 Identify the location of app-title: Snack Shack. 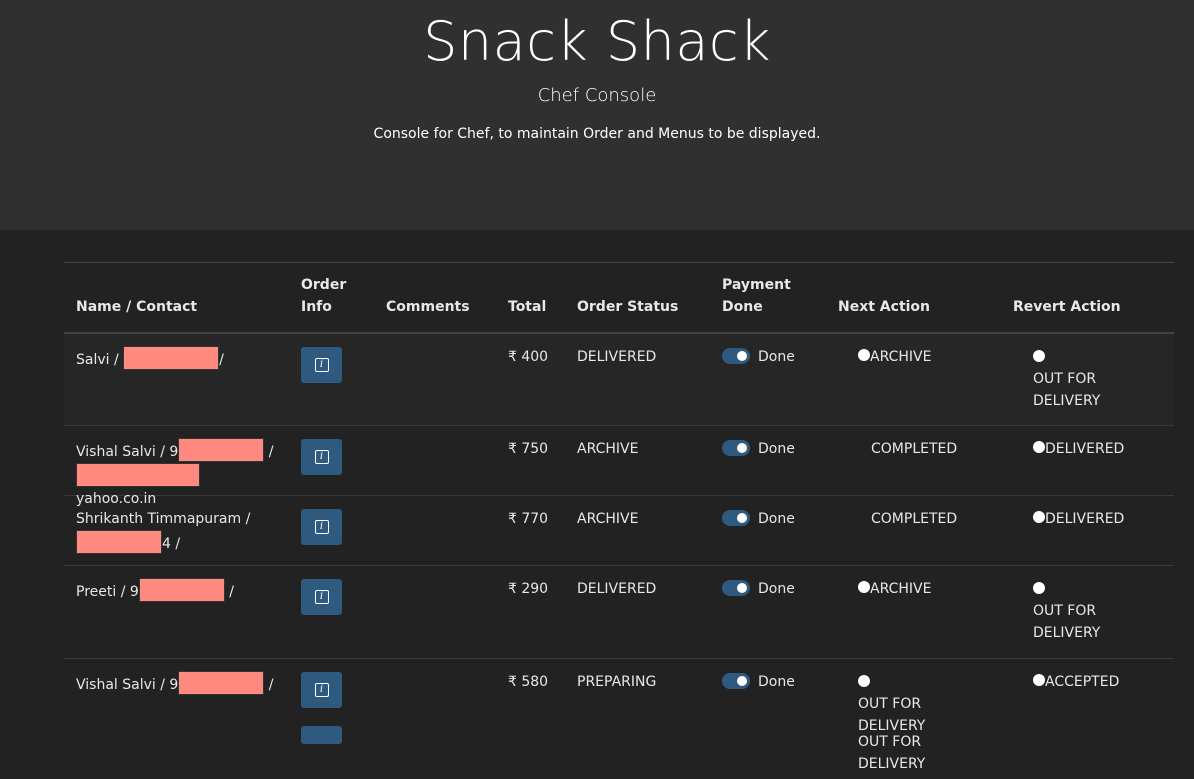
(597, 41).